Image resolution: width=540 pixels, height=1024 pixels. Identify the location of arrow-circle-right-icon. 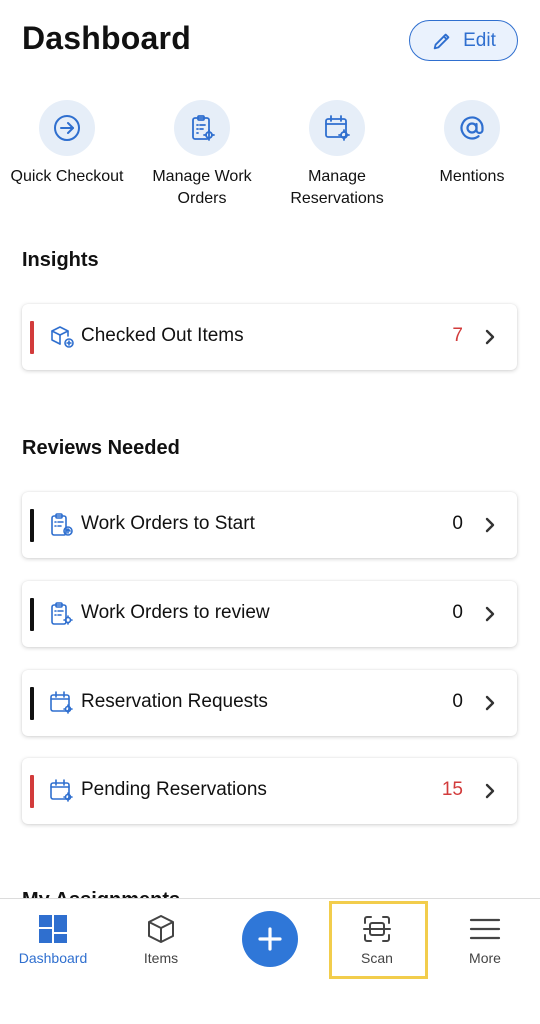
(67, 128).